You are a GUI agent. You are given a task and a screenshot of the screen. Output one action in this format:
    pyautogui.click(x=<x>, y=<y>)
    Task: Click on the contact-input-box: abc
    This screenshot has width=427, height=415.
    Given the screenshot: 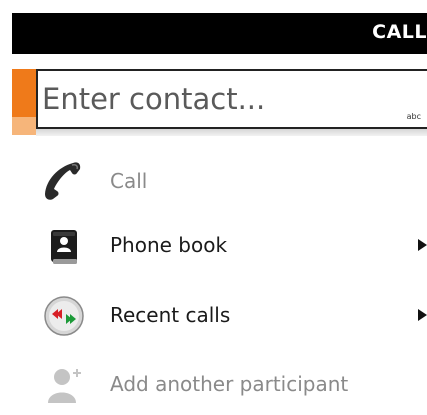 What is the action you would take?
    pyautogui.click(x=231, y=99)
    